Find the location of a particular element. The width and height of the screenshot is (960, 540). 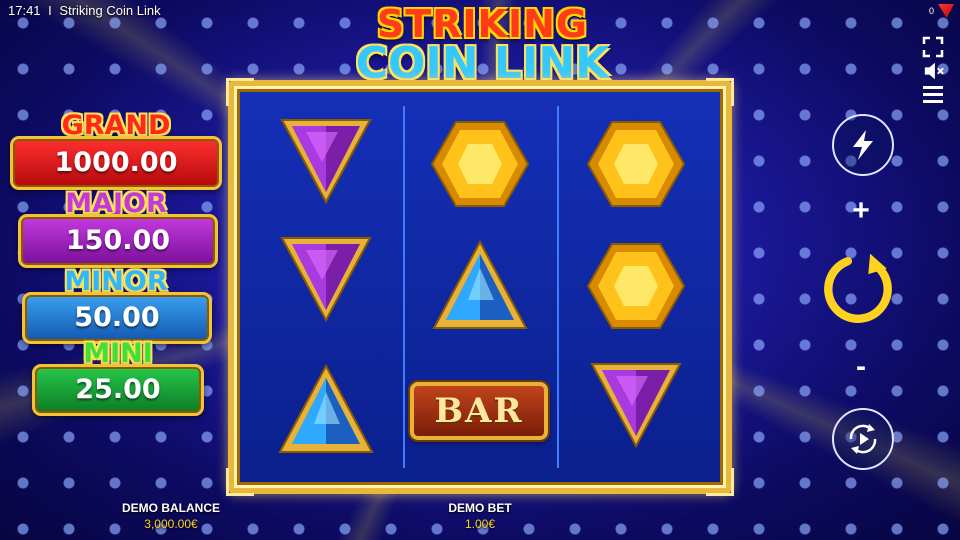

frame-corner-bottom-right is located at coordinates (720, 482).